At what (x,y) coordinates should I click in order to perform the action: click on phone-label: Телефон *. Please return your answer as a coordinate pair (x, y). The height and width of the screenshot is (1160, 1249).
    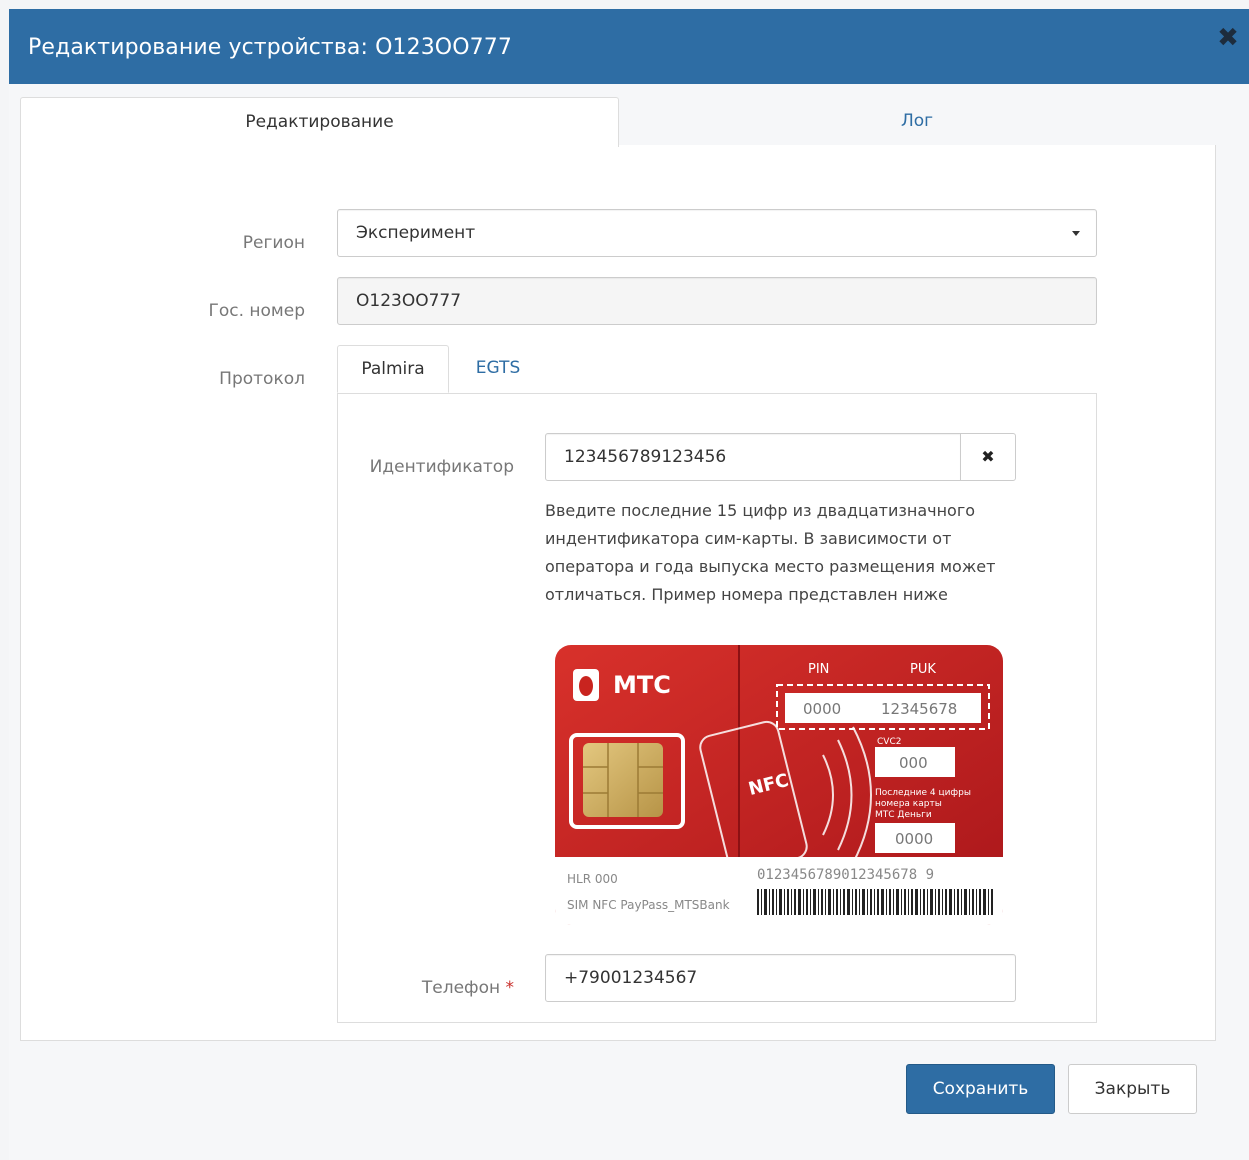
    Looking at the image, I should click on (468, 988).